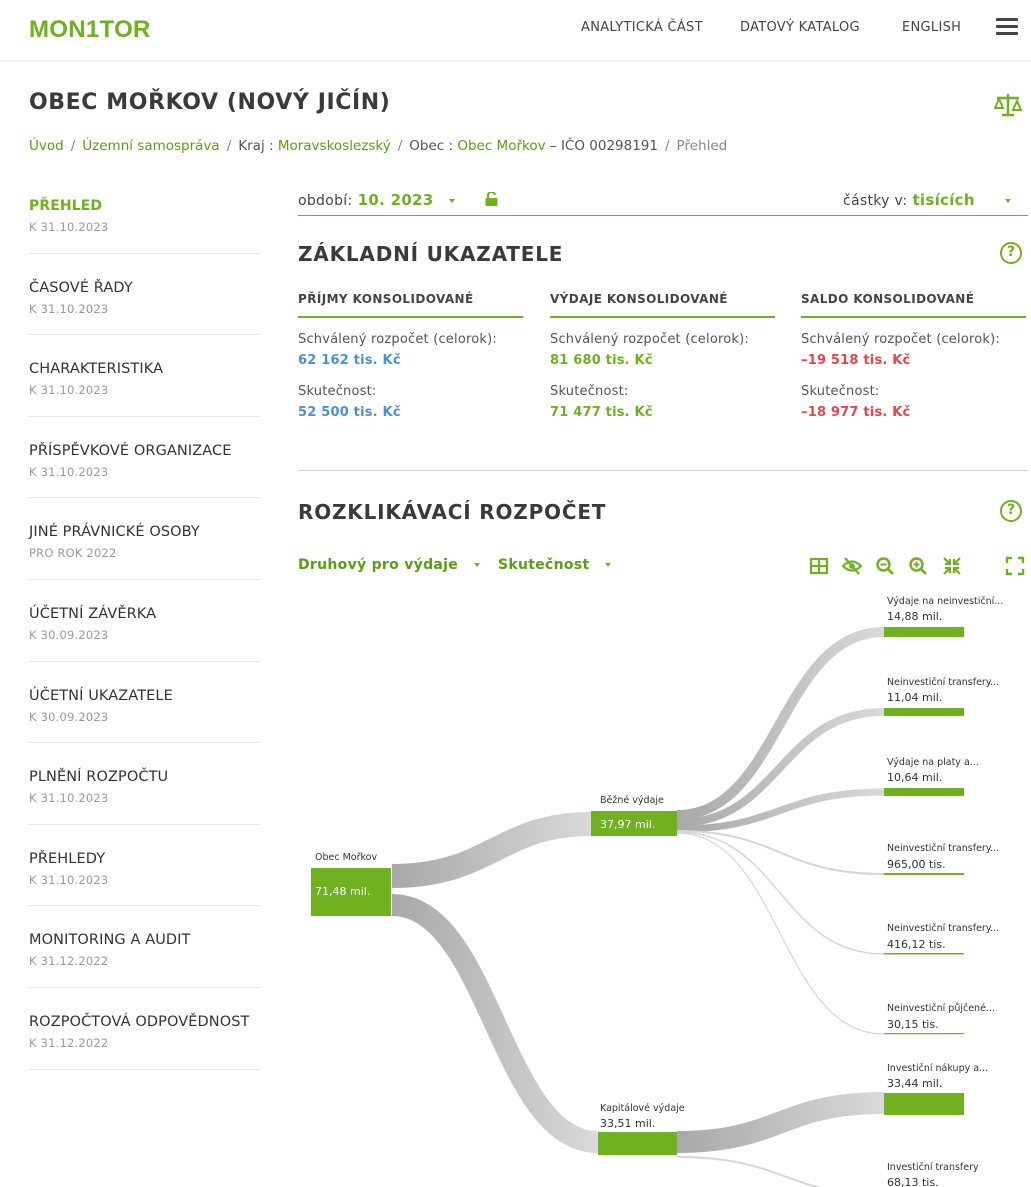  What do you see at coordinates (914, 697) in the screenshot?
I see `tree-leaf-value: 11,04 mil.` at bounding box center [914, 697].